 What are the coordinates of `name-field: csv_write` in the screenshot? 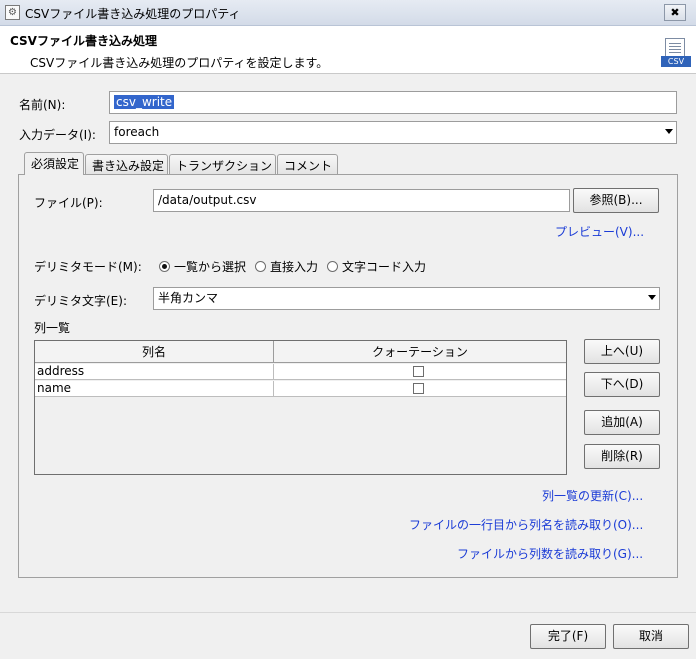 It's located at (393, 102).